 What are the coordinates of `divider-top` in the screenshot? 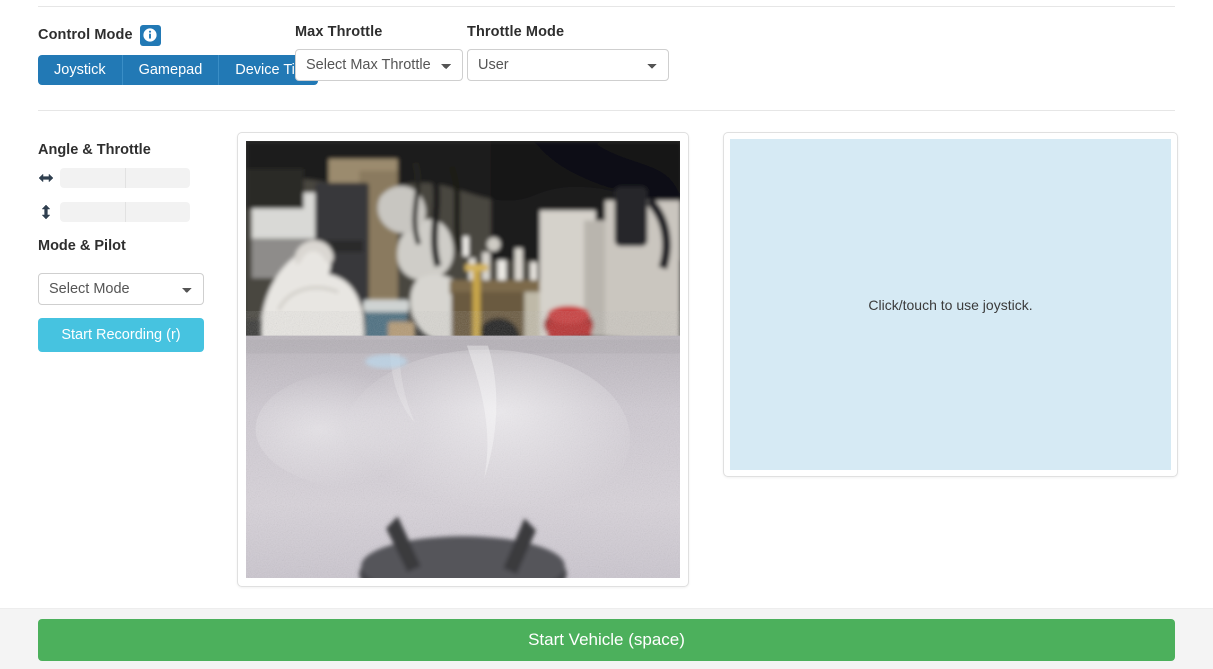 It's located at (606, 6).